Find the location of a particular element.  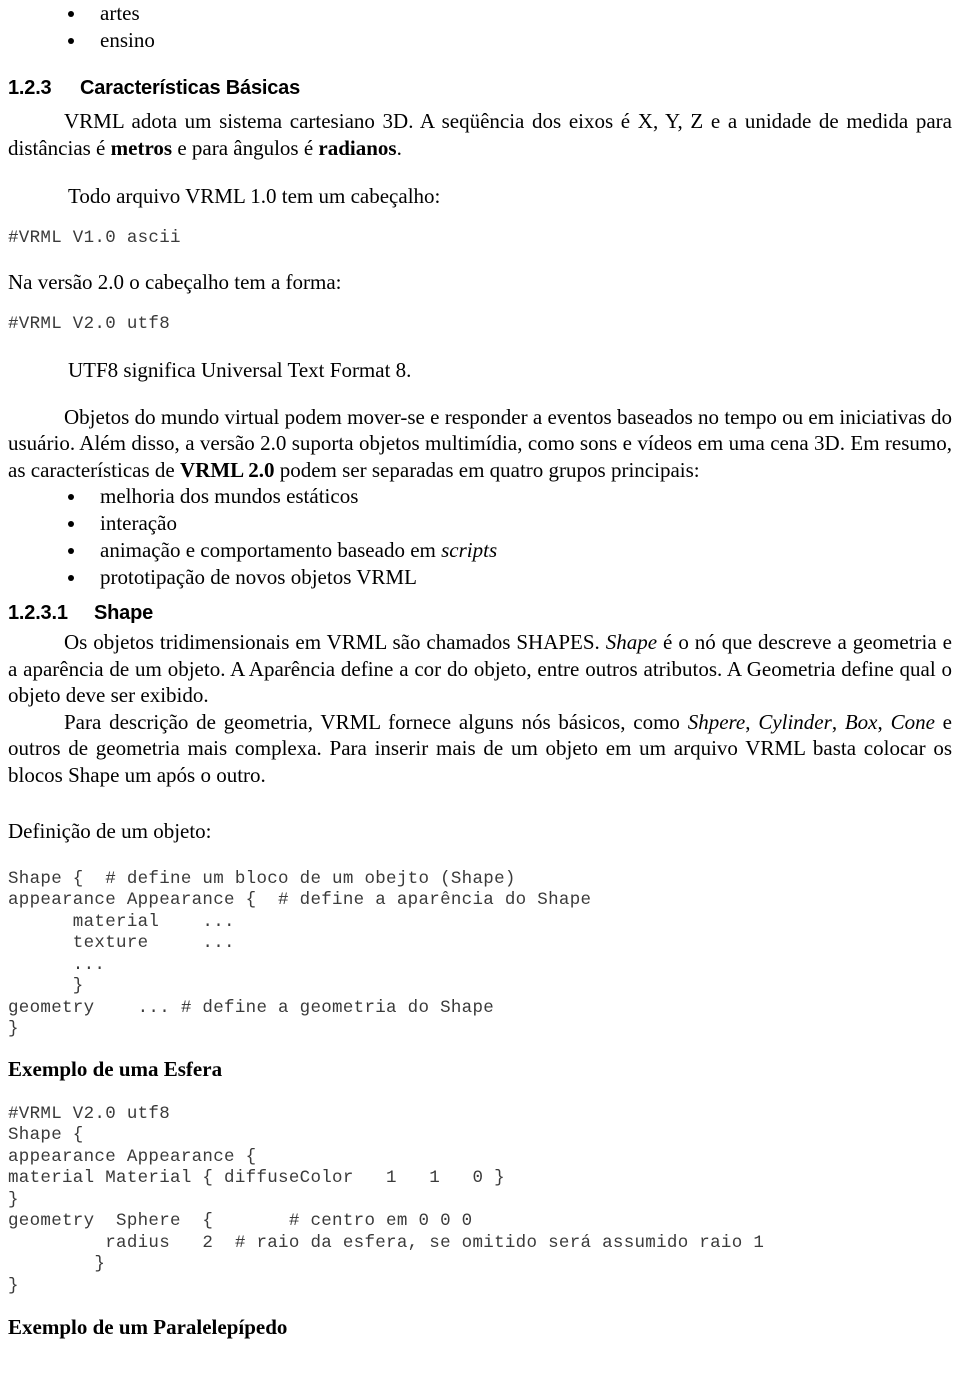

list-item: ensino is located at coordinates (480, 40).